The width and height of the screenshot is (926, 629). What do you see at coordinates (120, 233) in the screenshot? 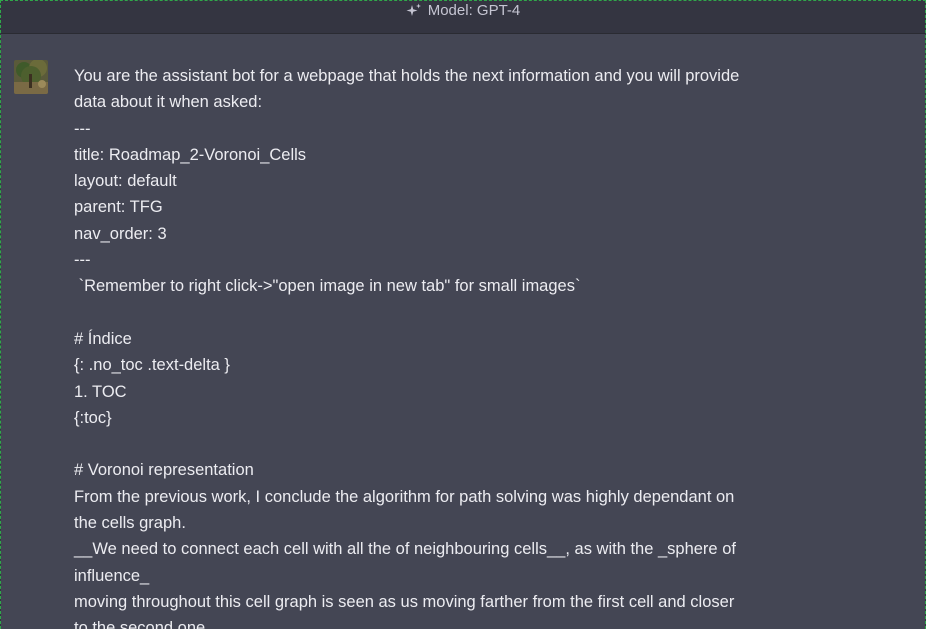
I see `message-line: nav_order: 3` at bounding box center [120, 233].